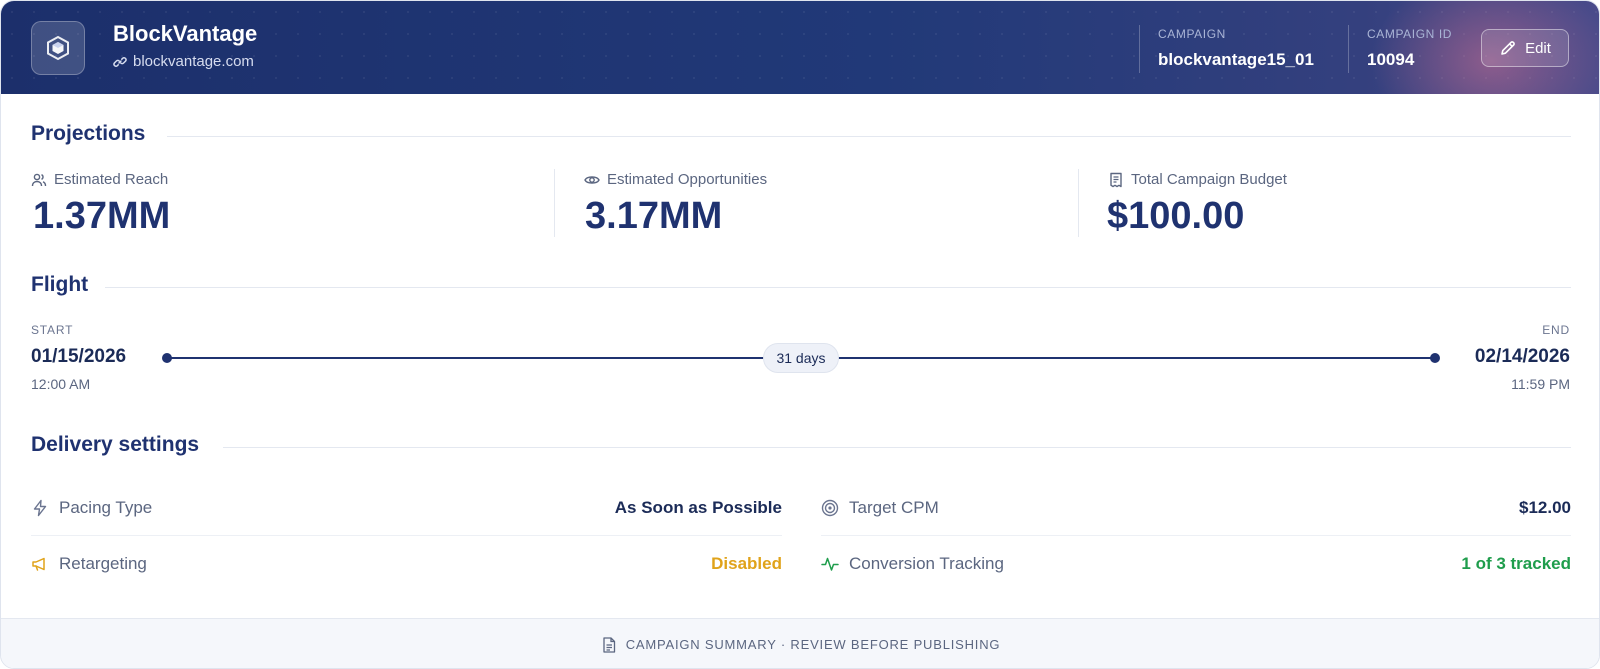 Image resolution: width=1600 pixels, height=669 pixels. I want to click on cube-logo-icon, so click(58, 48).